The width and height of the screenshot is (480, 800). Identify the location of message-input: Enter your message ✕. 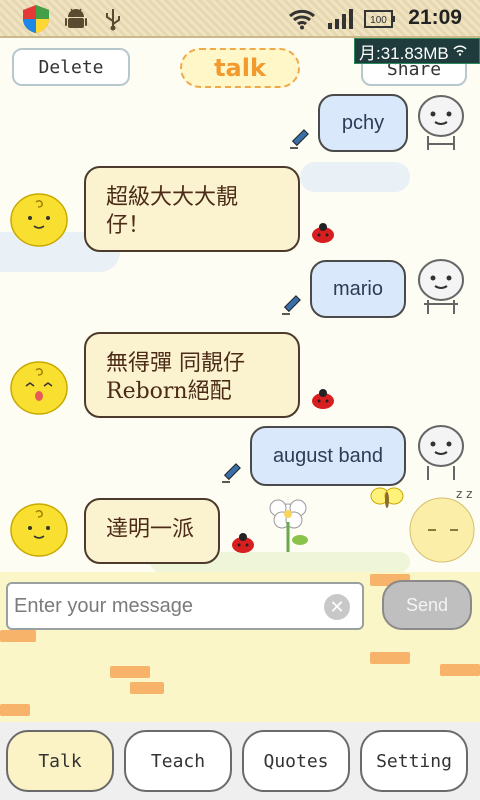
(185, 606).